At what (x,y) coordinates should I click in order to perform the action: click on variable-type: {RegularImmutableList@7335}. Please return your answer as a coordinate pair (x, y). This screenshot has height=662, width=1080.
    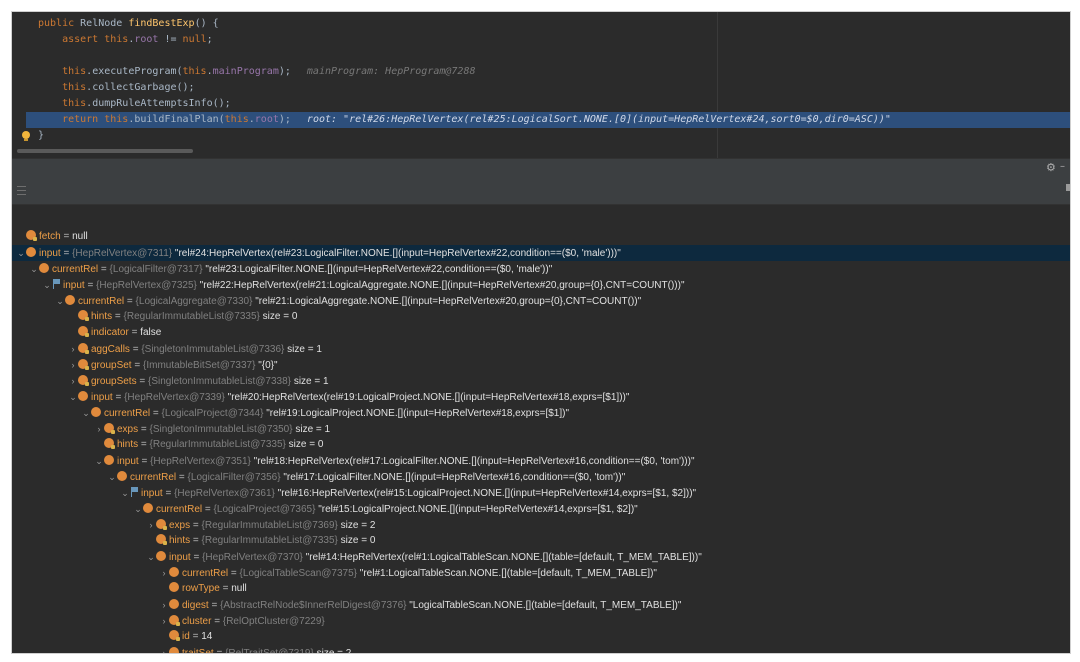
    Looking at the image, I should click on (217, 444).